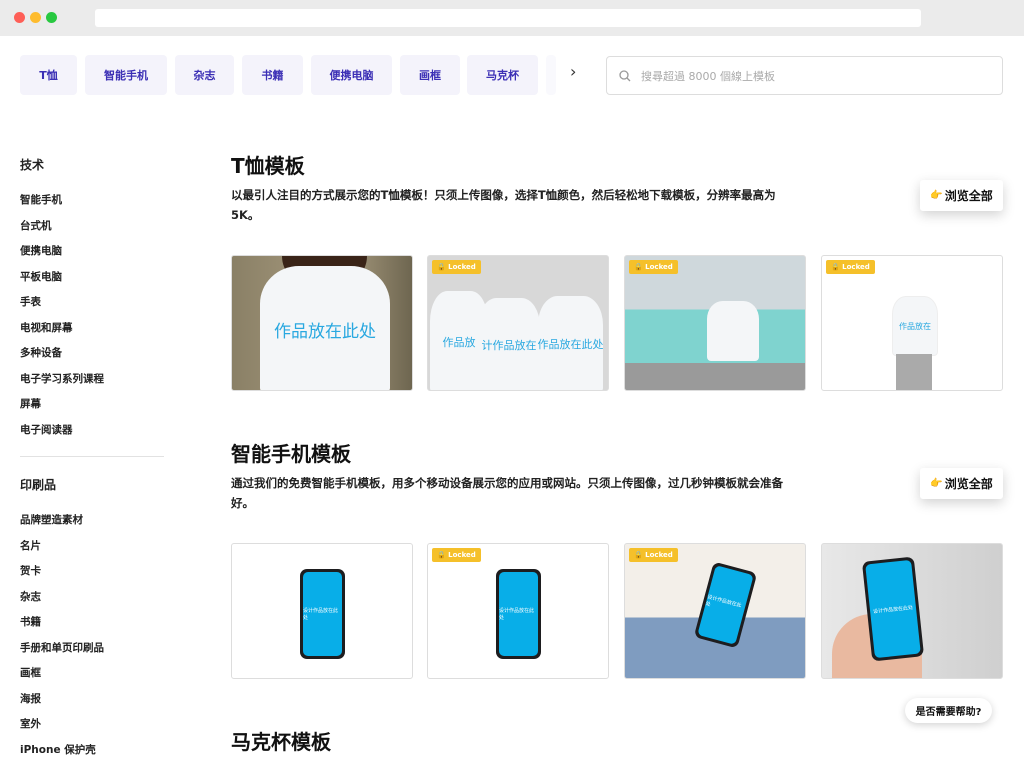 The height and width of the screenshot is (757, 1024). I want to click on tshirt-template-card: 🔒 Locked, so click(715, 323).